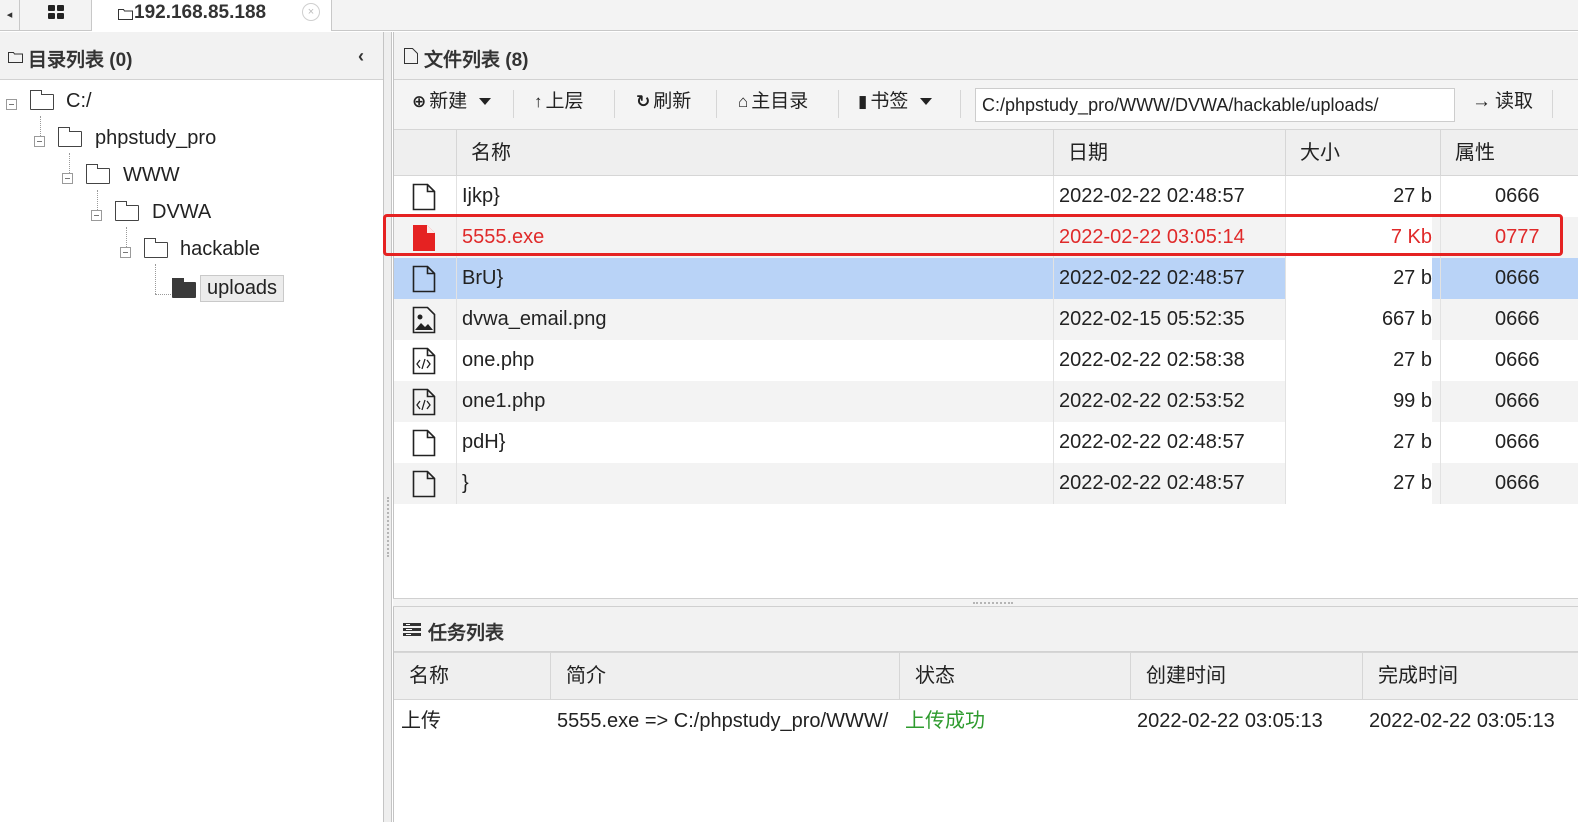  I want to click on file-date: 2022-02-22 03:05:14, so click(1152, 237).